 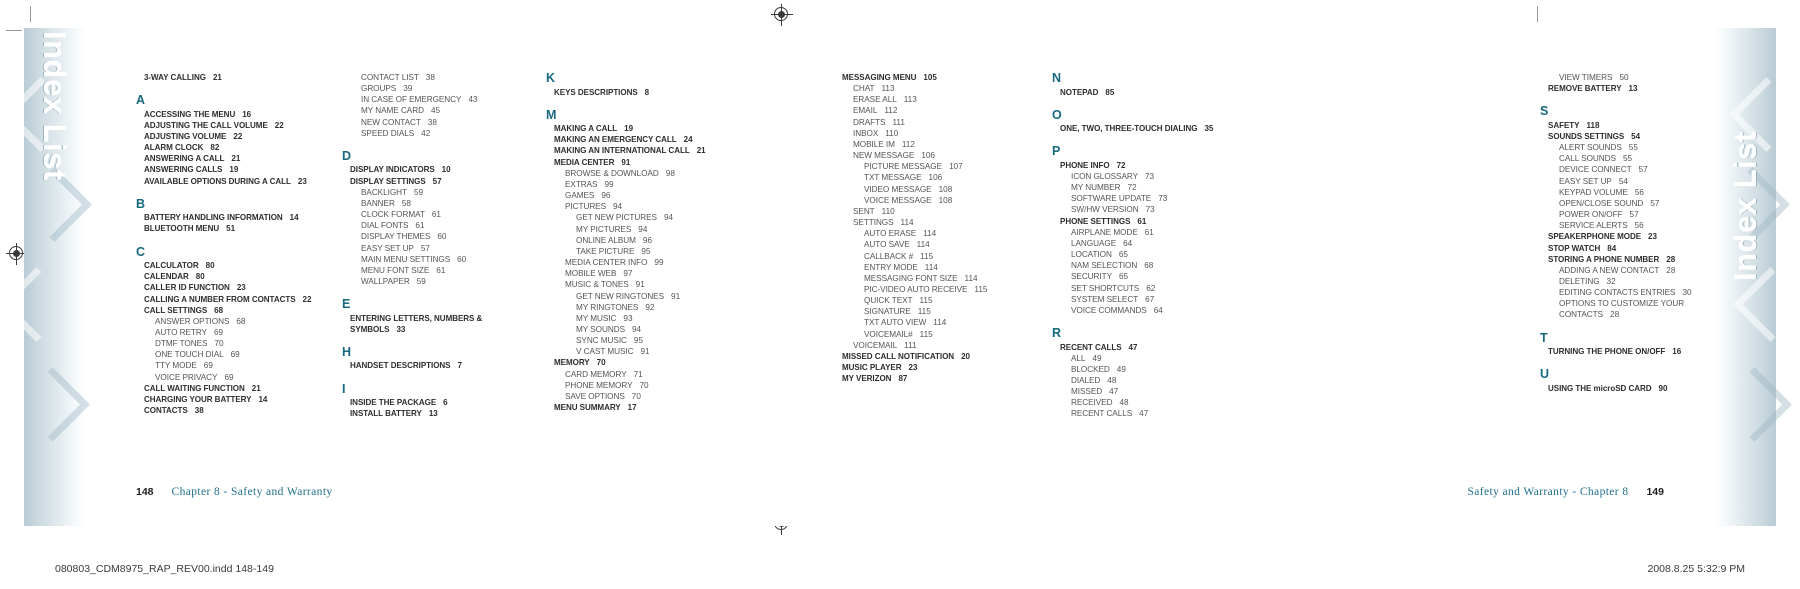 What do you see at coordinates (236, 217) in the screenshot?
I see `index-entry: BATTERY HANDLING INFORMATION 14` at bounding box center [236, 217].